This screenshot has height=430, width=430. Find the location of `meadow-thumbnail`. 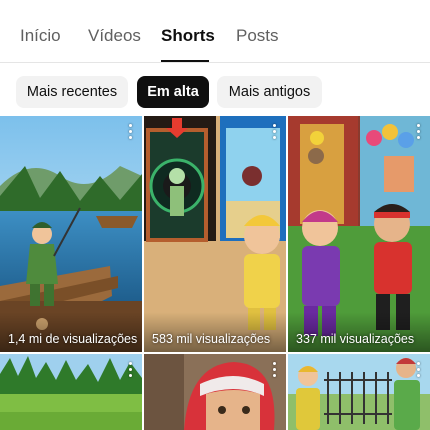

meadow-thumbnail is located at coordinates (71, 392).